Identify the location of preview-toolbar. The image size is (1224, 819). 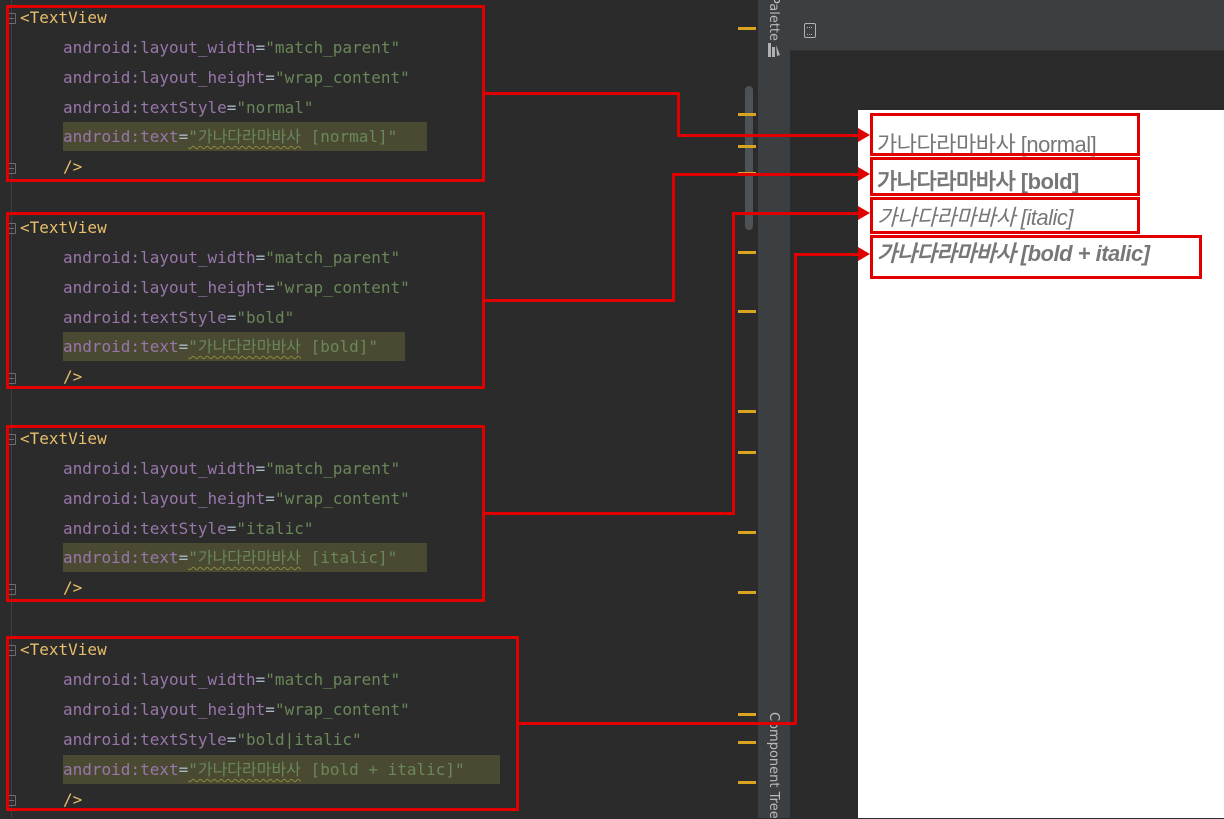
(1007, 31).